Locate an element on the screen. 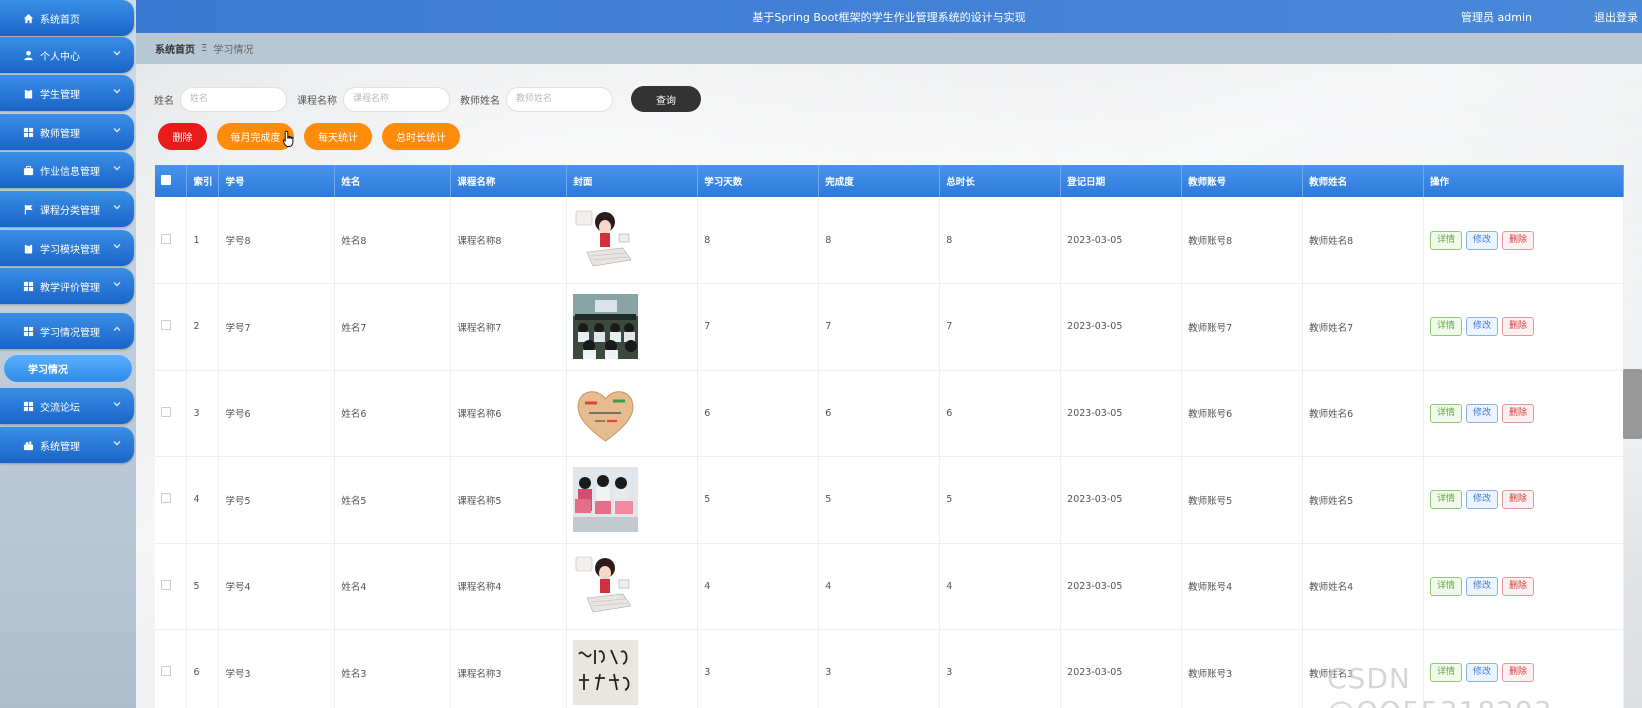  duration-cell: 8 is located at coordinates (1000, 240).